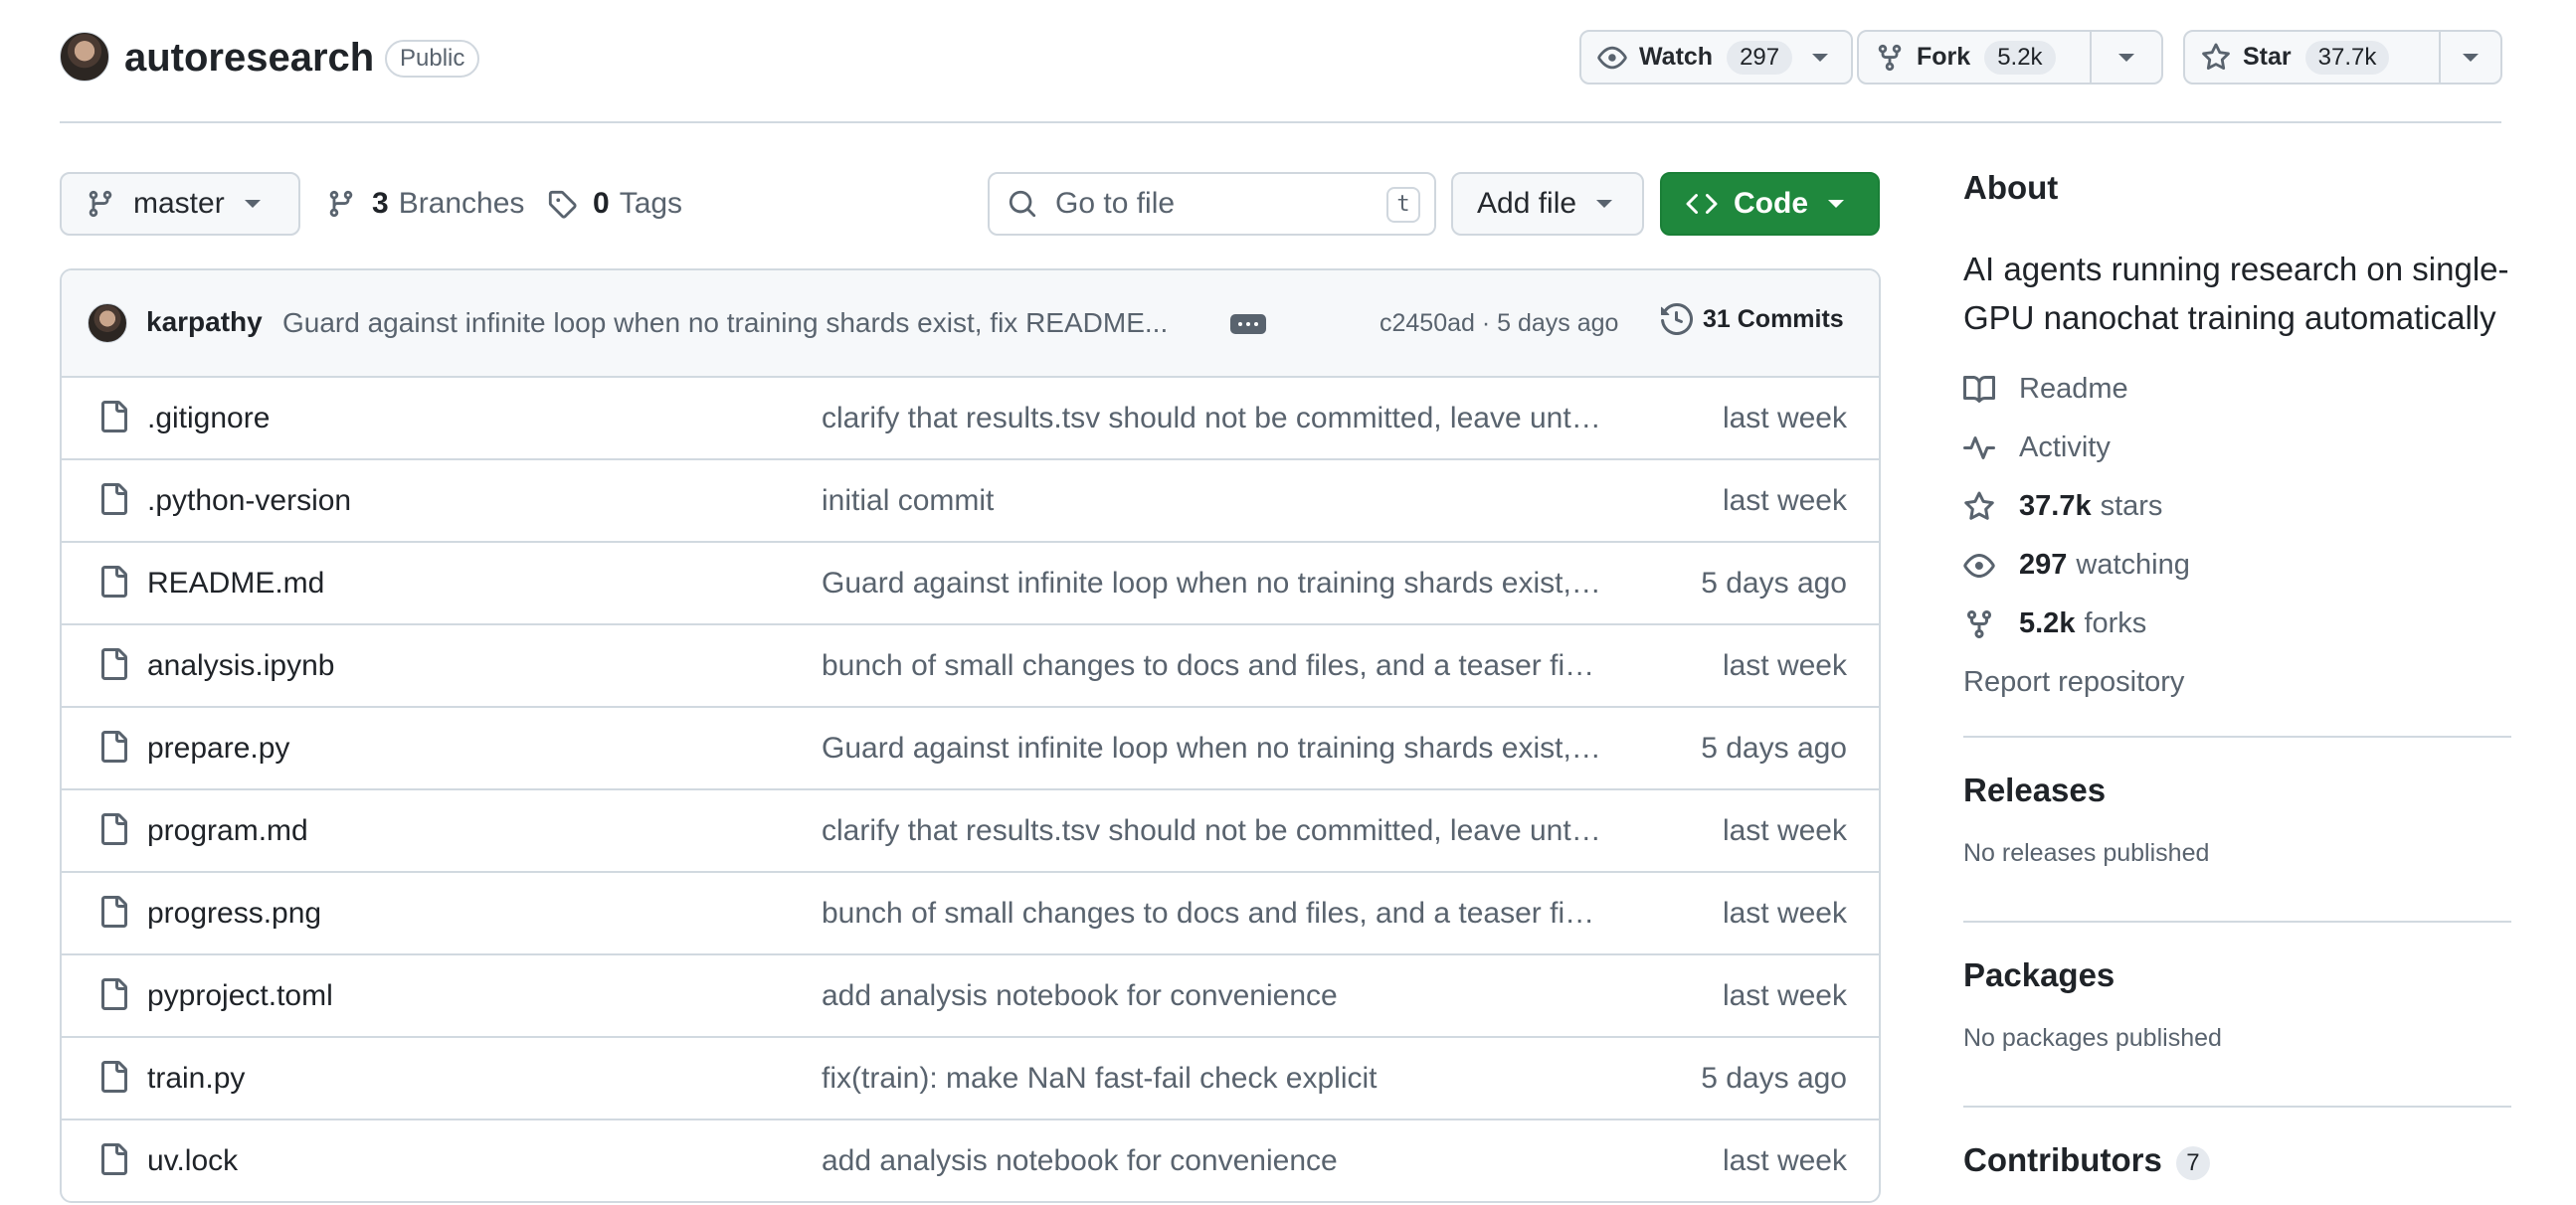  I want to click on packages-heading: Packages, so click(2237, 975).